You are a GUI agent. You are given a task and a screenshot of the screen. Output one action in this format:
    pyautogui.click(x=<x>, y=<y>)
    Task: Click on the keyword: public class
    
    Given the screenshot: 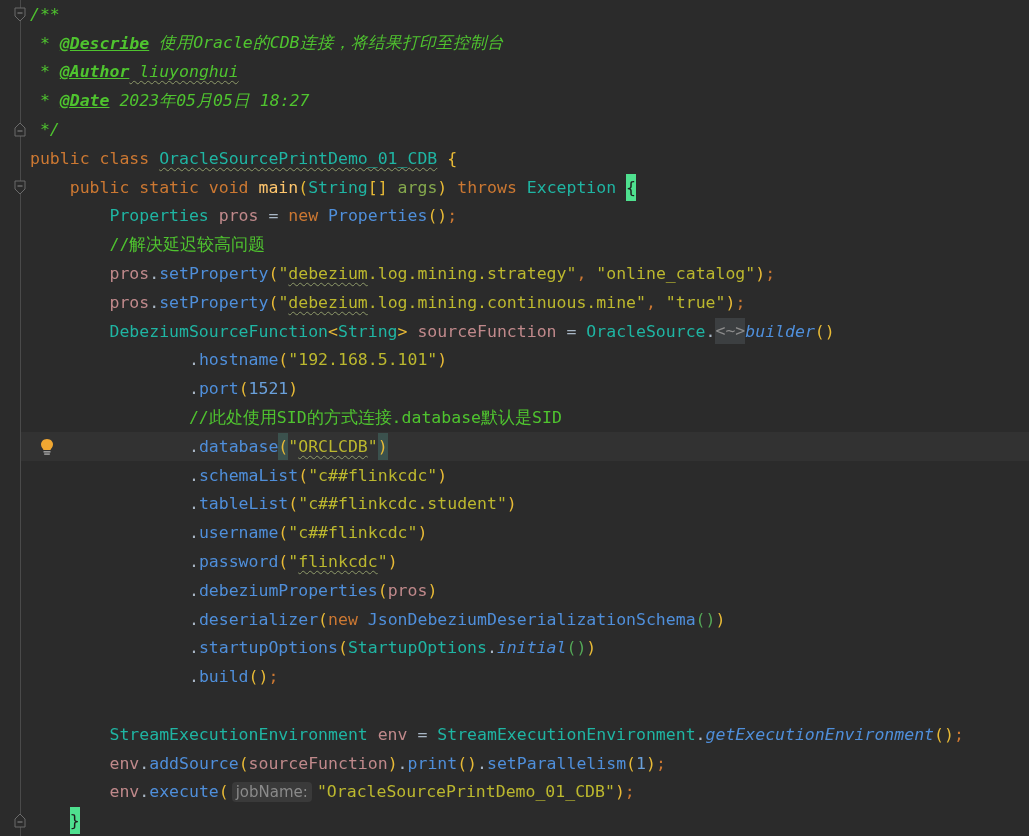 What is the action you would take?
    pyautogui.click(x=90, y=158)
    